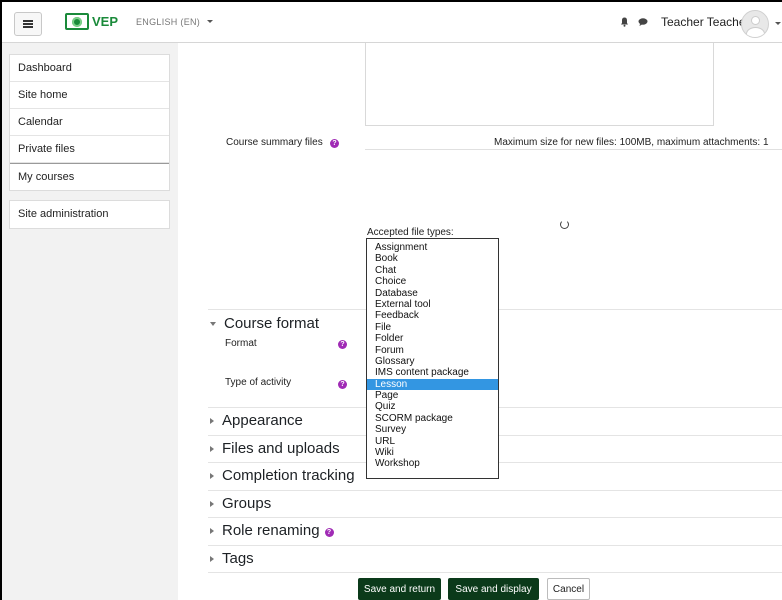  What do you see at coordinates (432, 361) in the screenshot?
I see `option-glossary: Glossary` at bounding box center [432, 361].